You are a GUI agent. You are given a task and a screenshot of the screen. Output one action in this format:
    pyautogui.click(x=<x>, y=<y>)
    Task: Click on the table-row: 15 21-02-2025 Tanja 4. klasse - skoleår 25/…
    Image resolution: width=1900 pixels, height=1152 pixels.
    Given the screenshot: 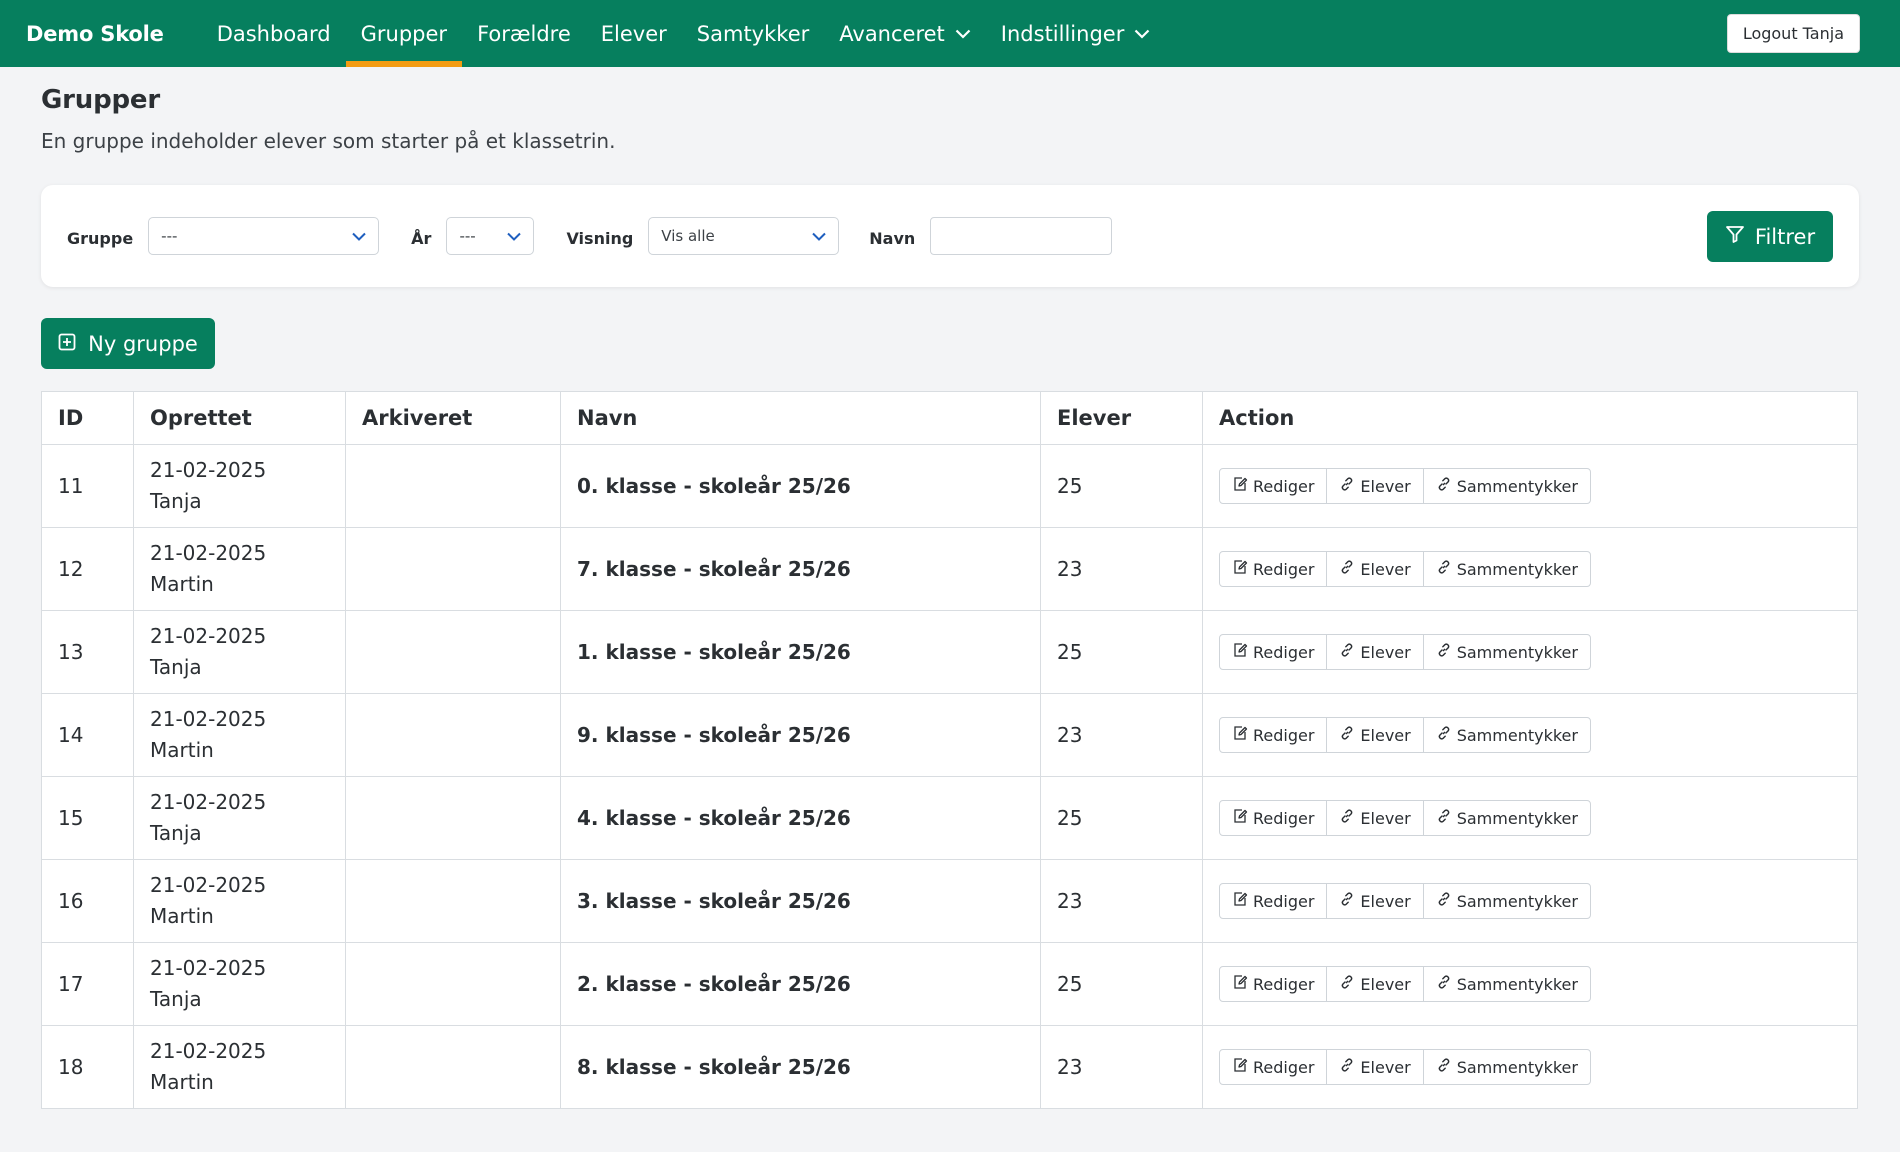 What is the action you would take?
    pyautogui.click(x=949, y=818)
    